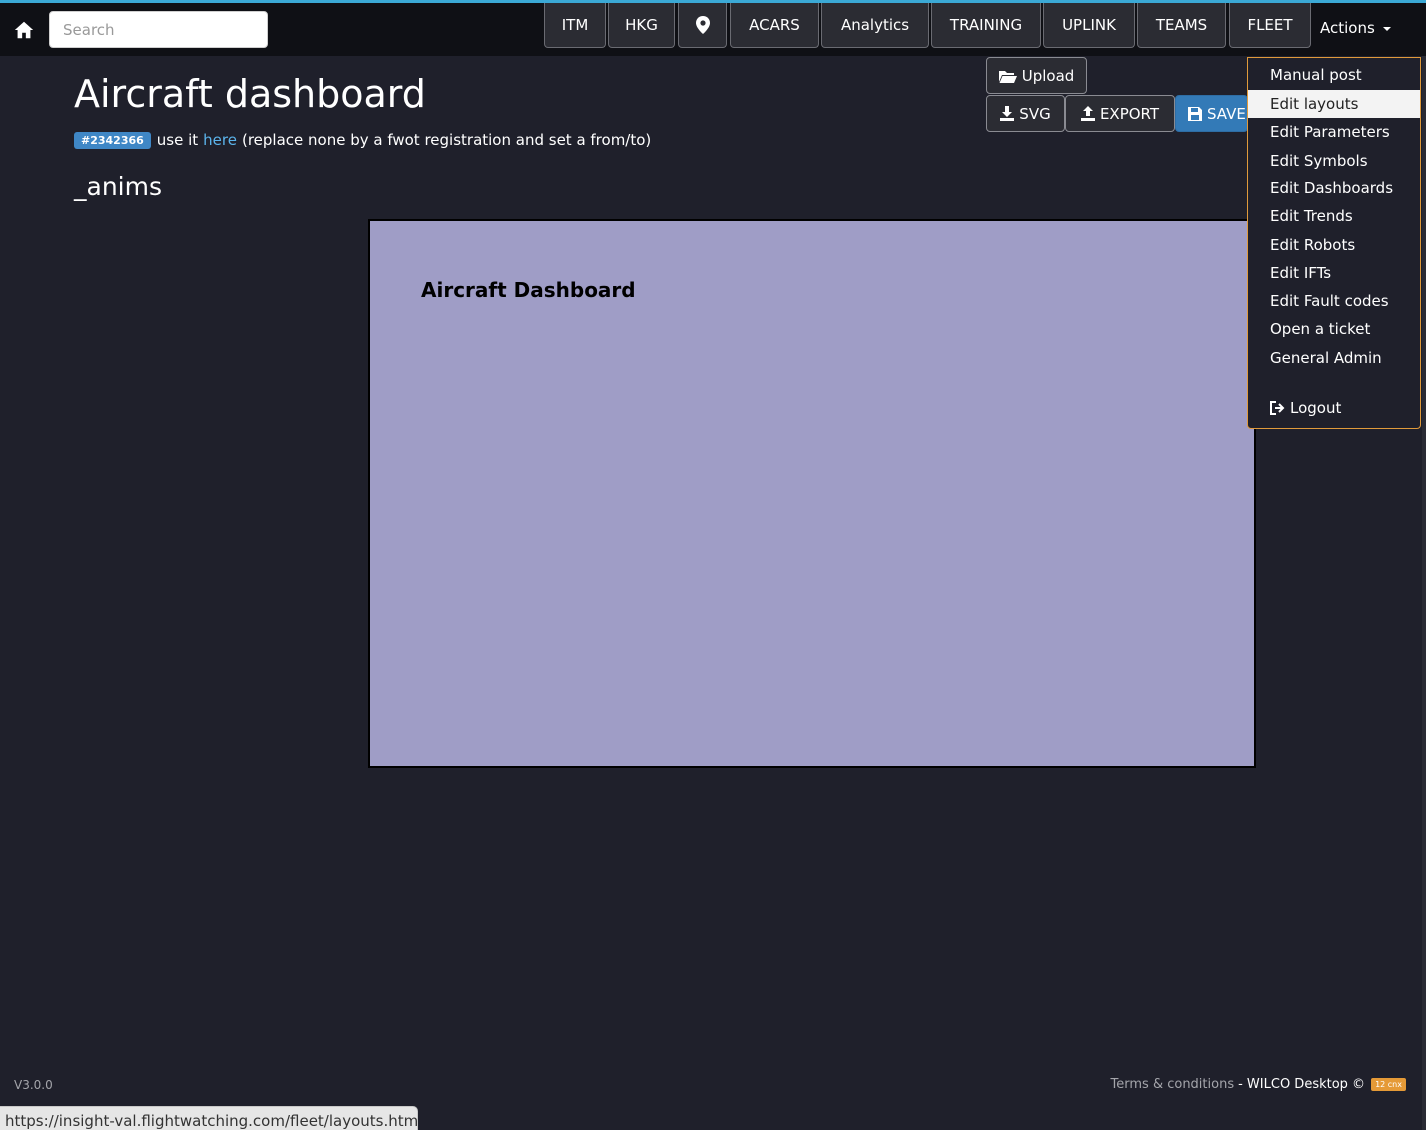  Describe the element at coordinates (1334, 75) in the screenshot. I see `menu-item-manual-post: Manual post` at that location.